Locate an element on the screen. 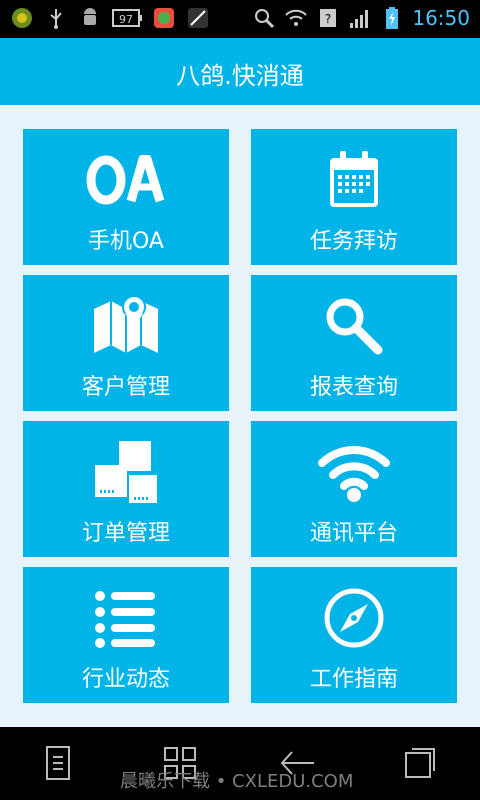  recent-apps-icon is located at coordinates (420, 765).